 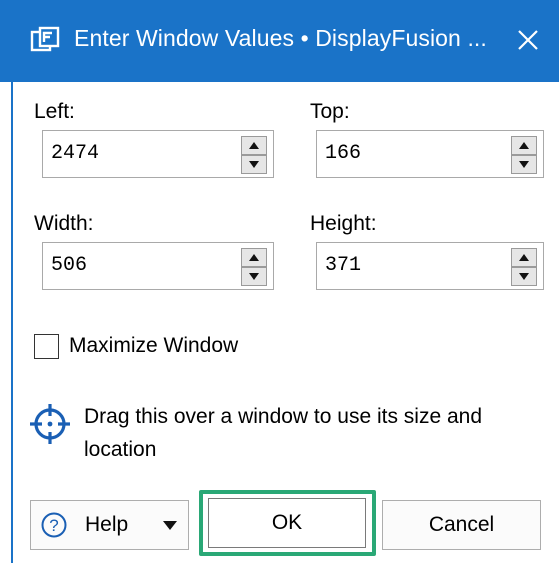 I want to click on left-input: 2474, so click(x=131, y=154).